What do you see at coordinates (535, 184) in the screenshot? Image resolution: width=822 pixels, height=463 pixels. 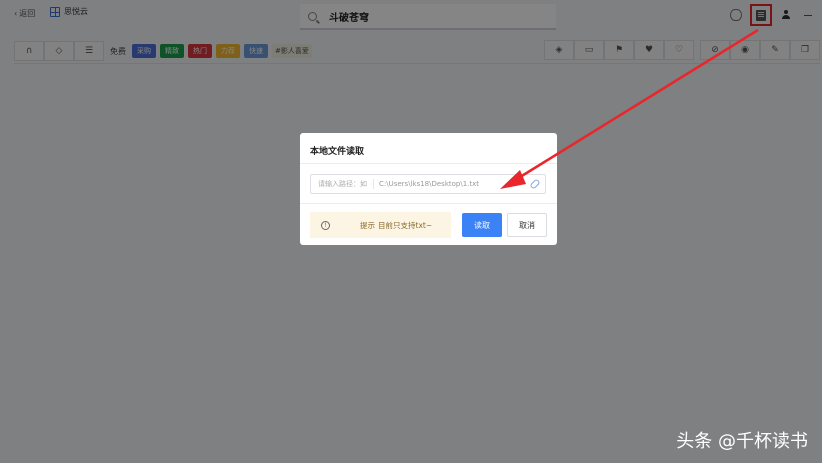 I see `link-icon` at bounding box center [535, 184].